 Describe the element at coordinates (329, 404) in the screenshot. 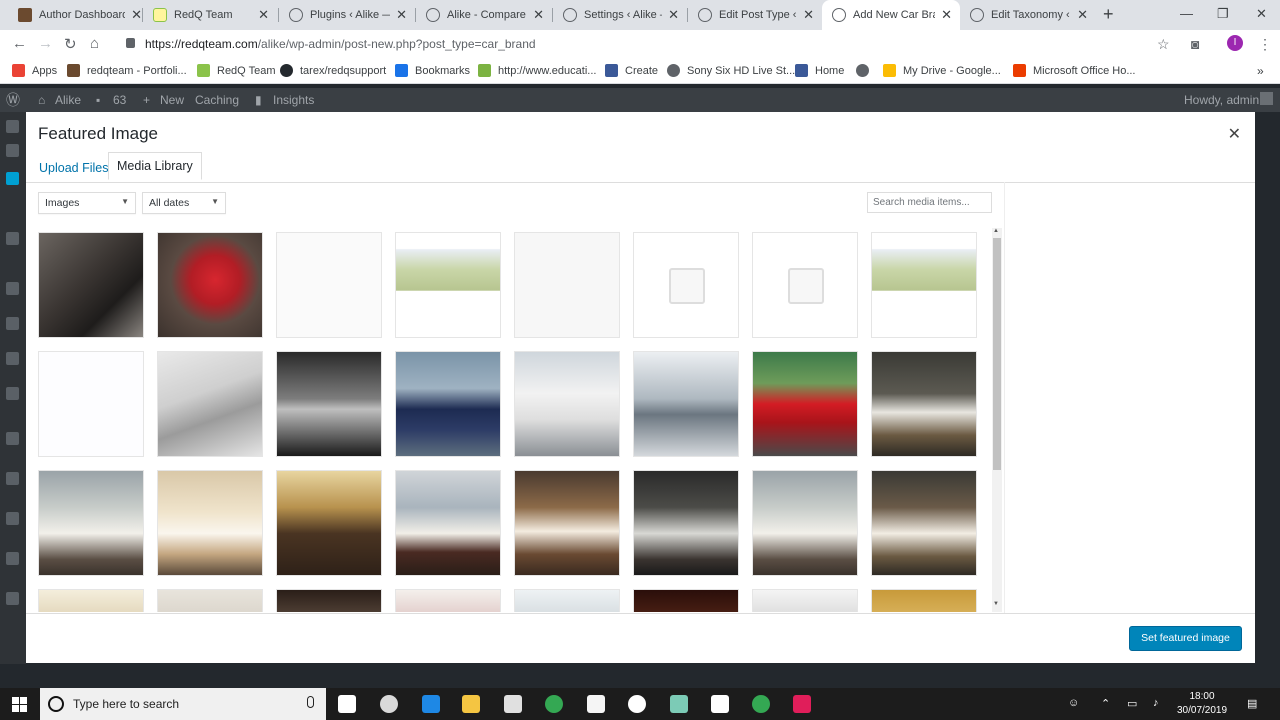

I see `media-thumbnail-audi-dark` at that location.